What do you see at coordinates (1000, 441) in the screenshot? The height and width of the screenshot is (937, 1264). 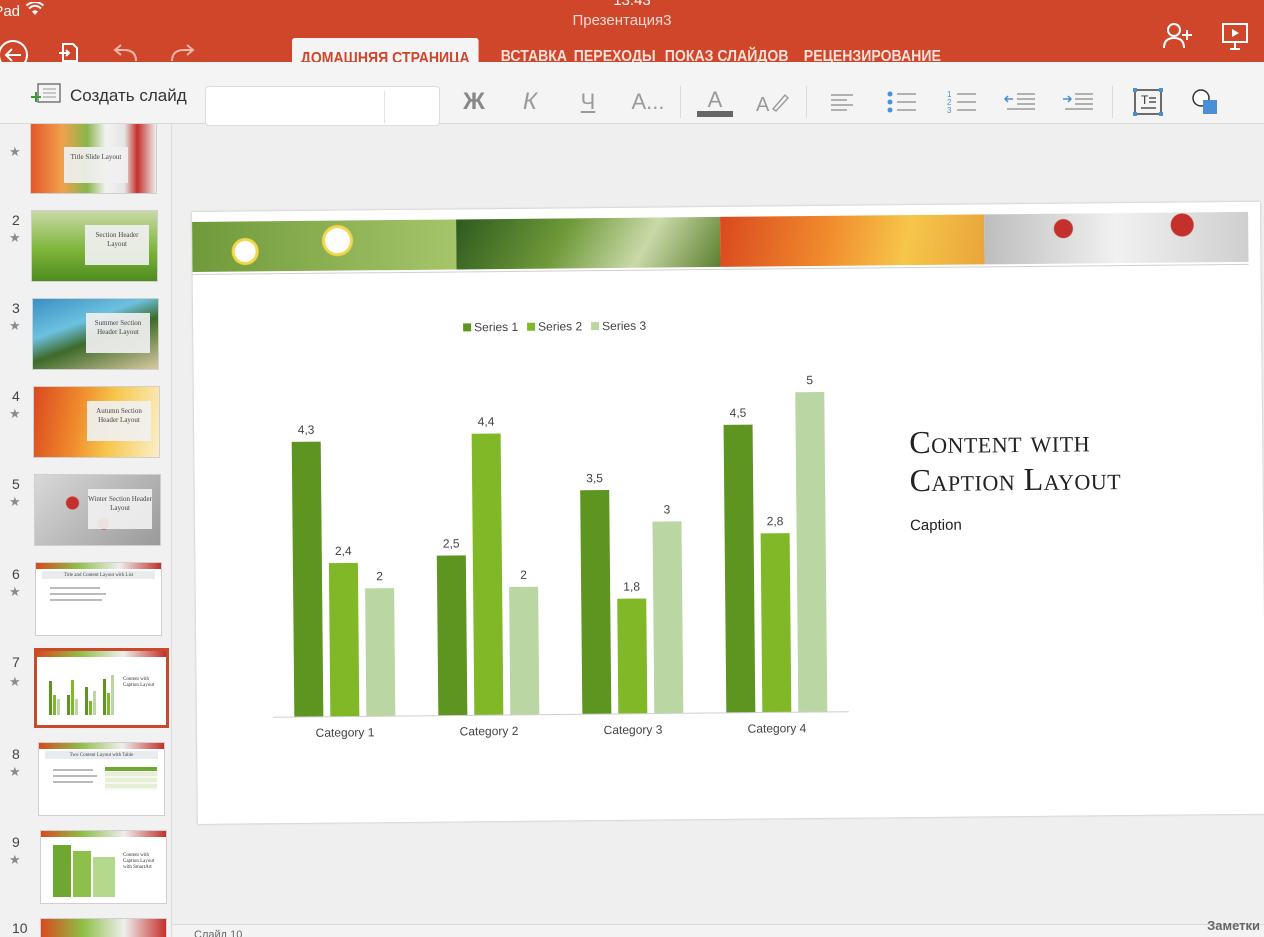 I see `slide-title-line-1: Content with` at bounding box center [1000, 441].